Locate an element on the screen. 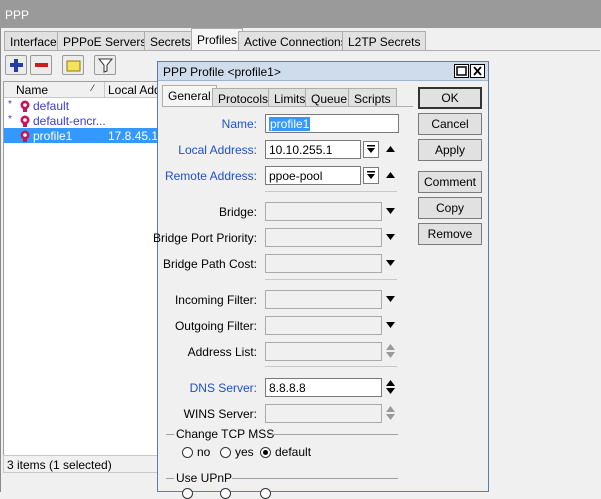  bridge-select is located at coordinates (323, 211).